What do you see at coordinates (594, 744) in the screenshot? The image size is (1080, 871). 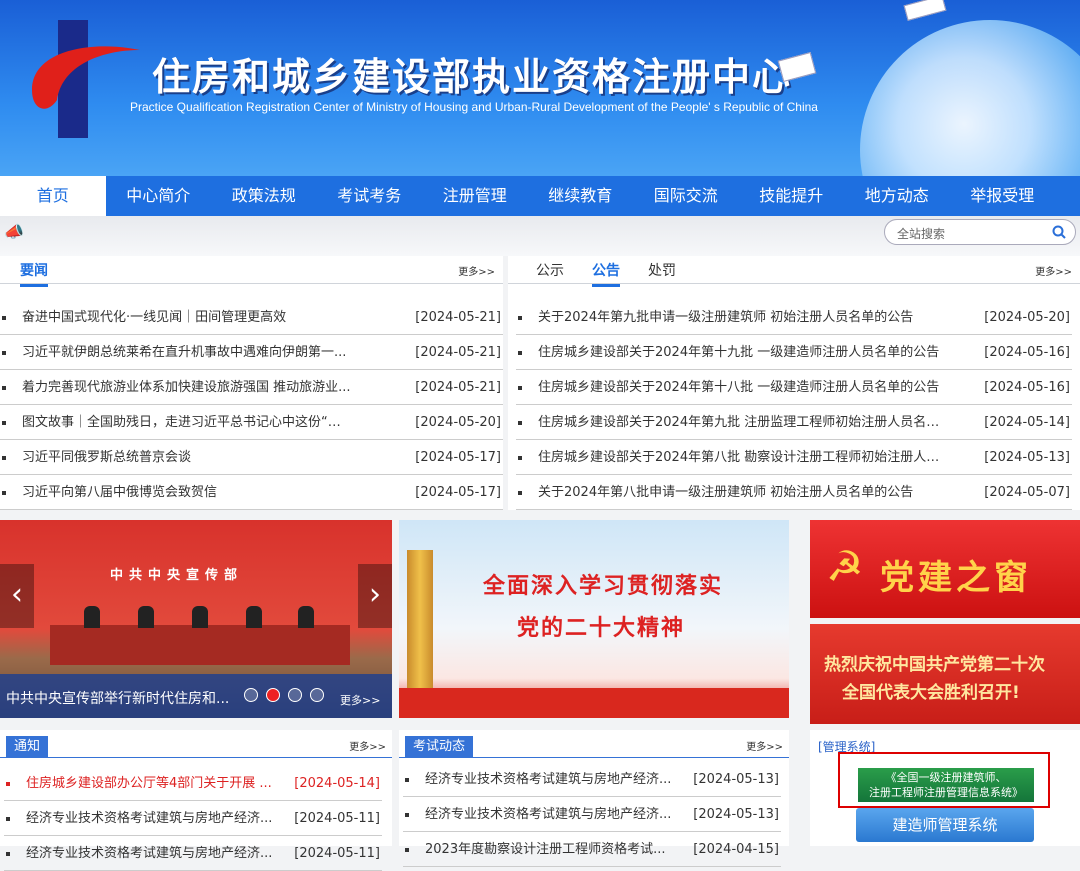 I see `exam-box-header: 考试动态 更多>>` at bounding box center [594, 744].